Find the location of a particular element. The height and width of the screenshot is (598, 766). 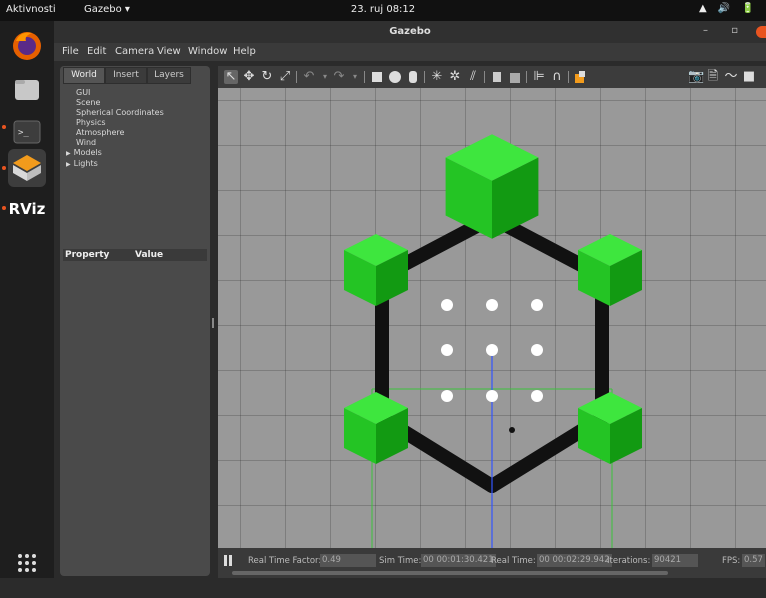

tab-layers: Layers is located at coordinates (169, 75).